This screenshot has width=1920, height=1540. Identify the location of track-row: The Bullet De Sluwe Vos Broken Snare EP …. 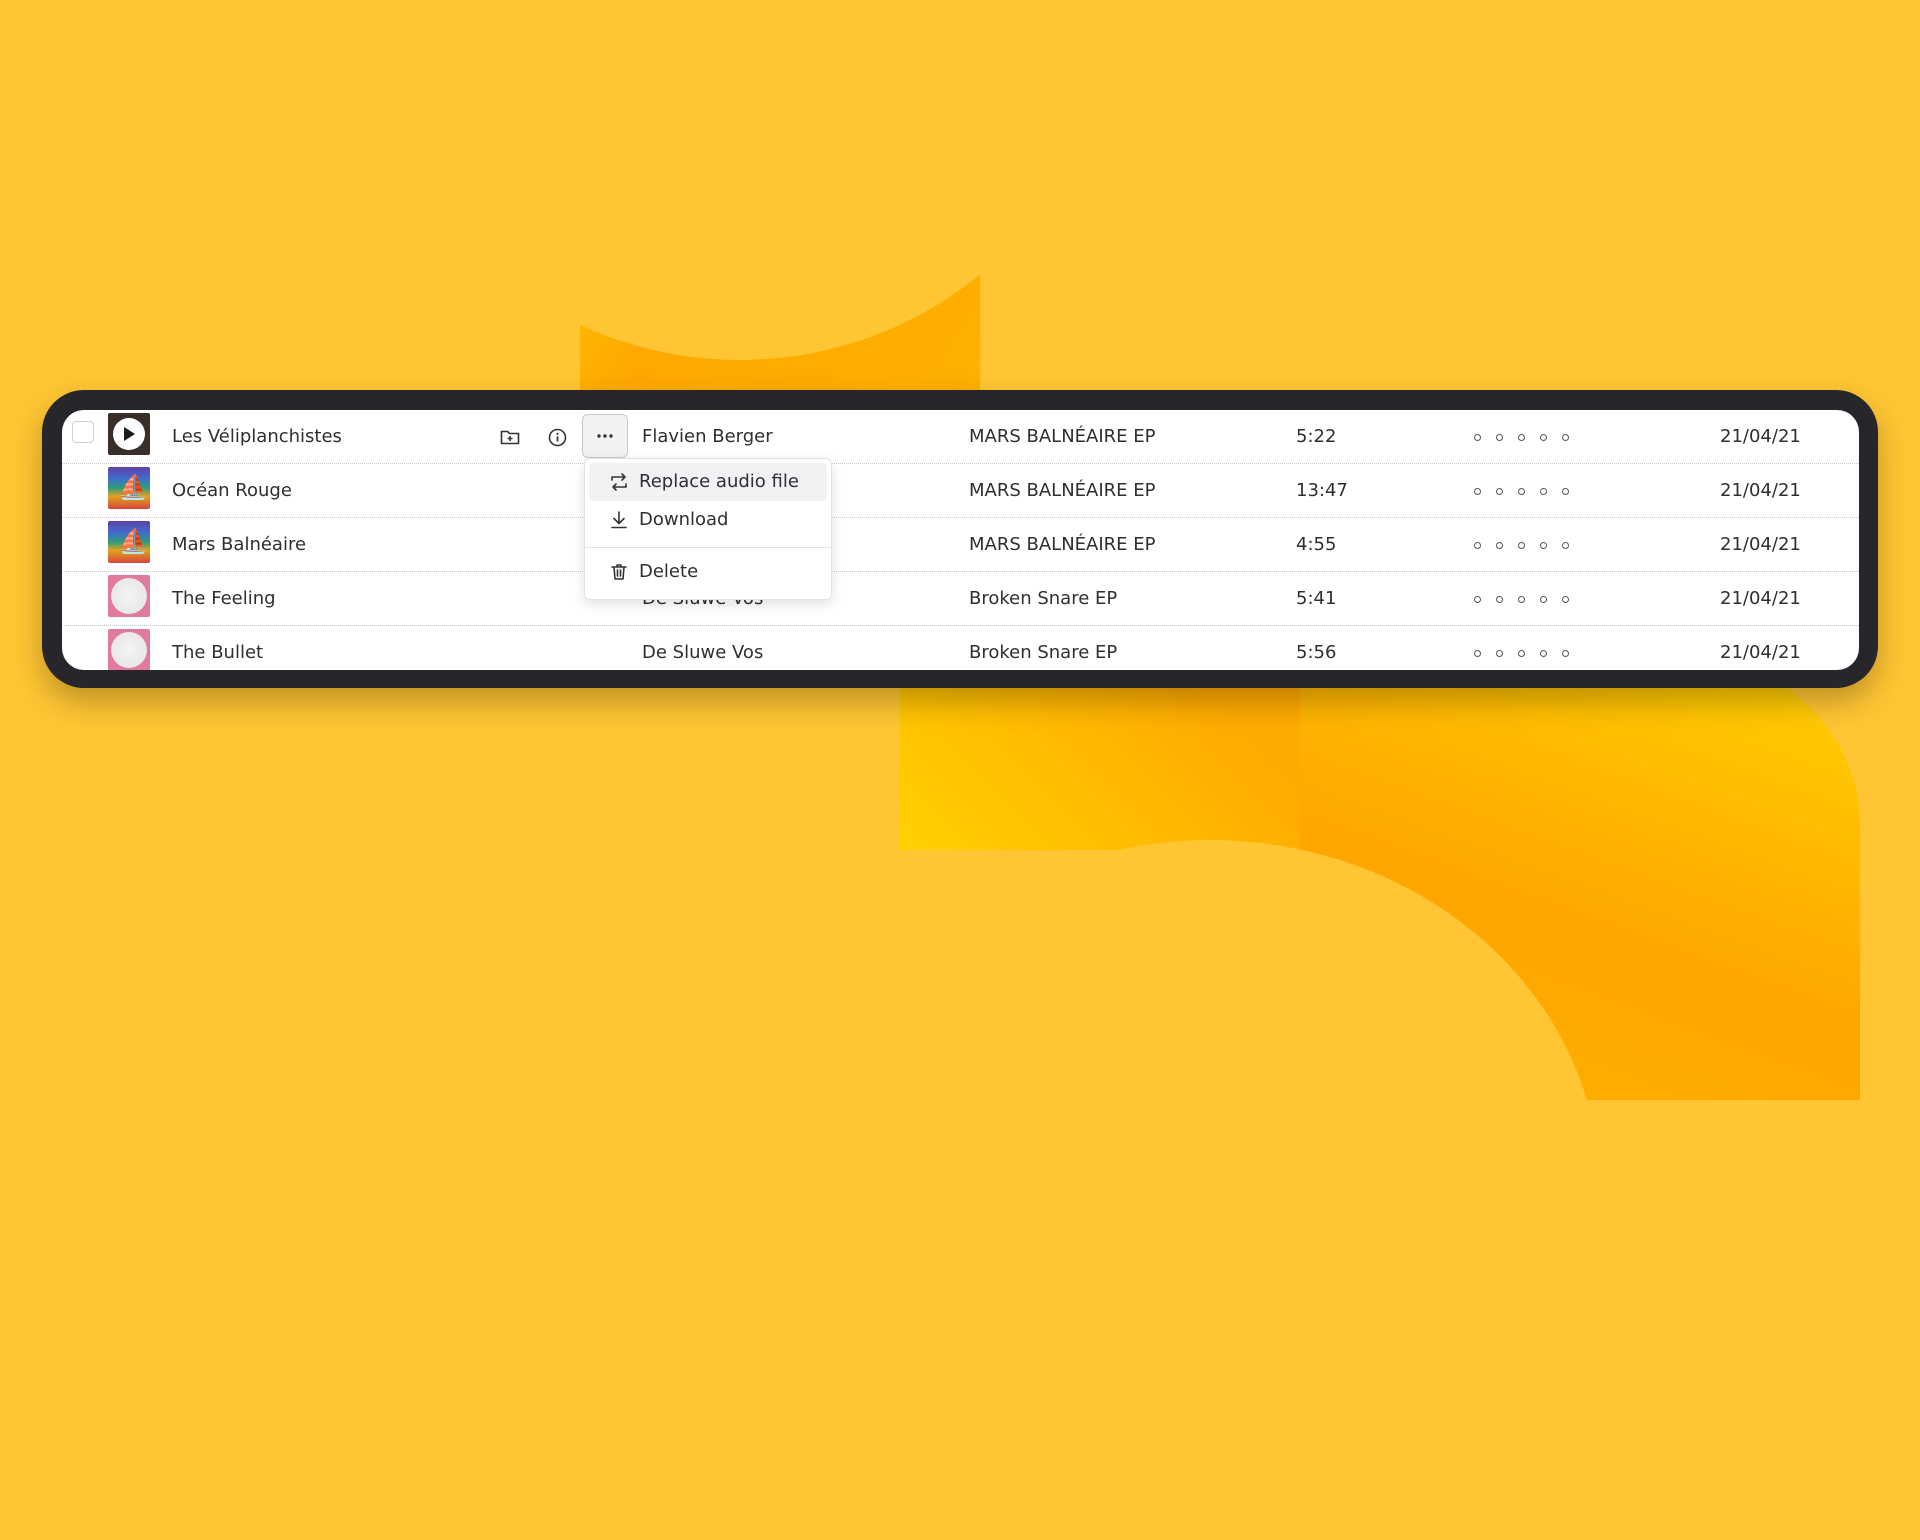
(960, 648).